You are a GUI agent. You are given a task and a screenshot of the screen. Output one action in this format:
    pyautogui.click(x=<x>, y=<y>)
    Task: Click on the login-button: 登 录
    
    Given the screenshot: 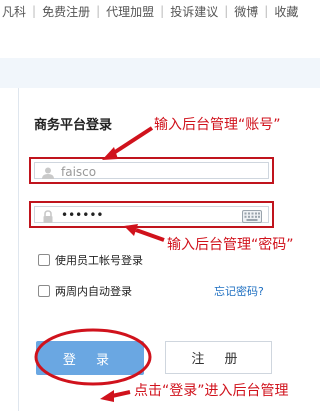 What is the action you would take?
    pyautogui.click(x=90, y=358)
    